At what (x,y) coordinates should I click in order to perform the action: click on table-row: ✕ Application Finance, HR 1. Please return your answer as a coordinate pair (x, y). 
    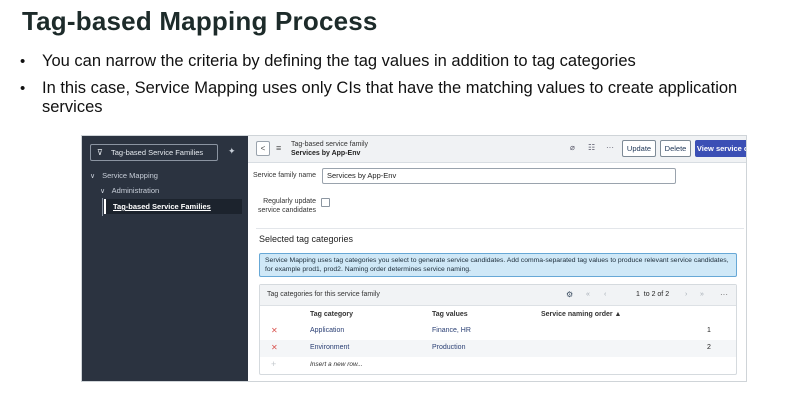
    Looking at the image, I should click on (498, 331).